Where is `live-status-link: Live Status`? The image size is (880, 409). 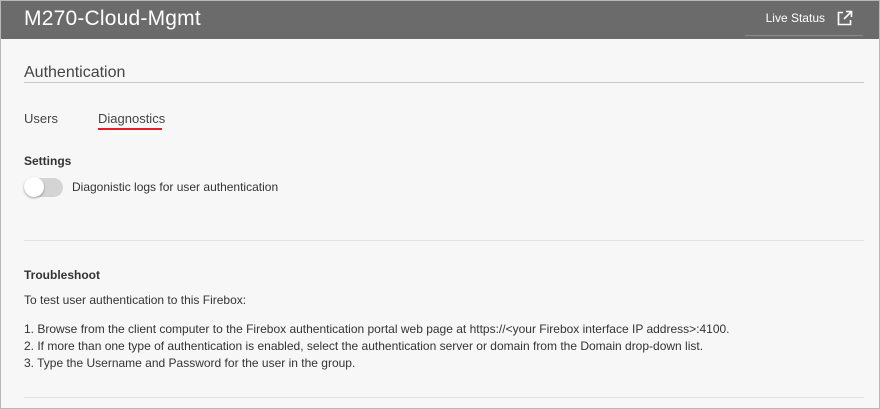
live-status-link: Live Status is located at coordinates (804, 18).